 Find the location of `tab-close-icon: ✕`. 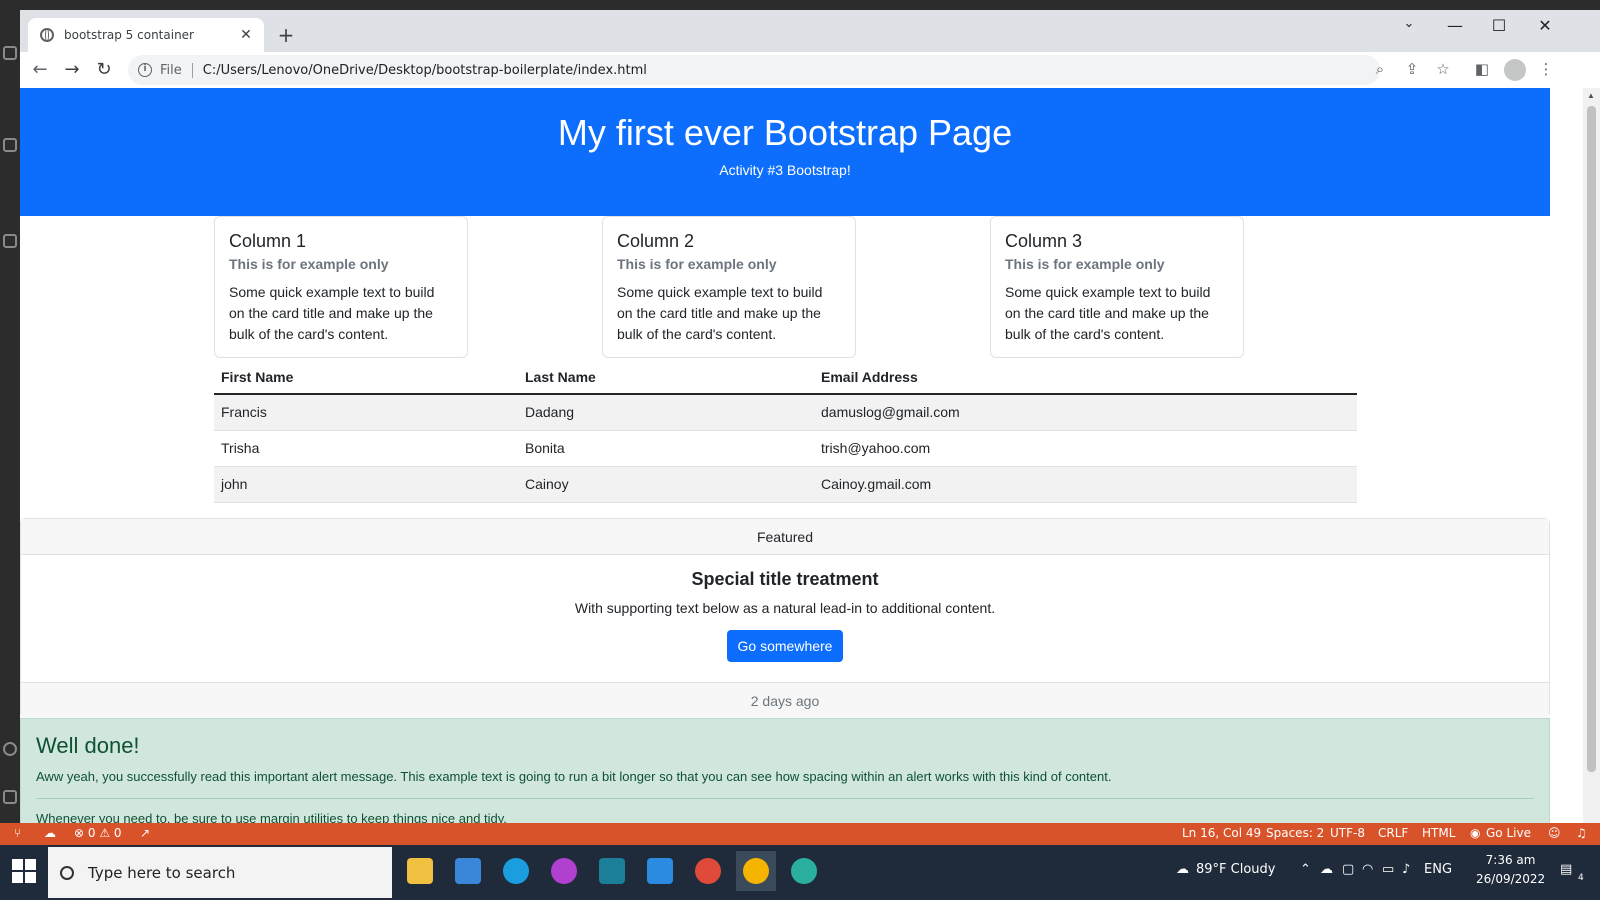

tab-close-icon: ✕ is located at coordinates (246, 35).